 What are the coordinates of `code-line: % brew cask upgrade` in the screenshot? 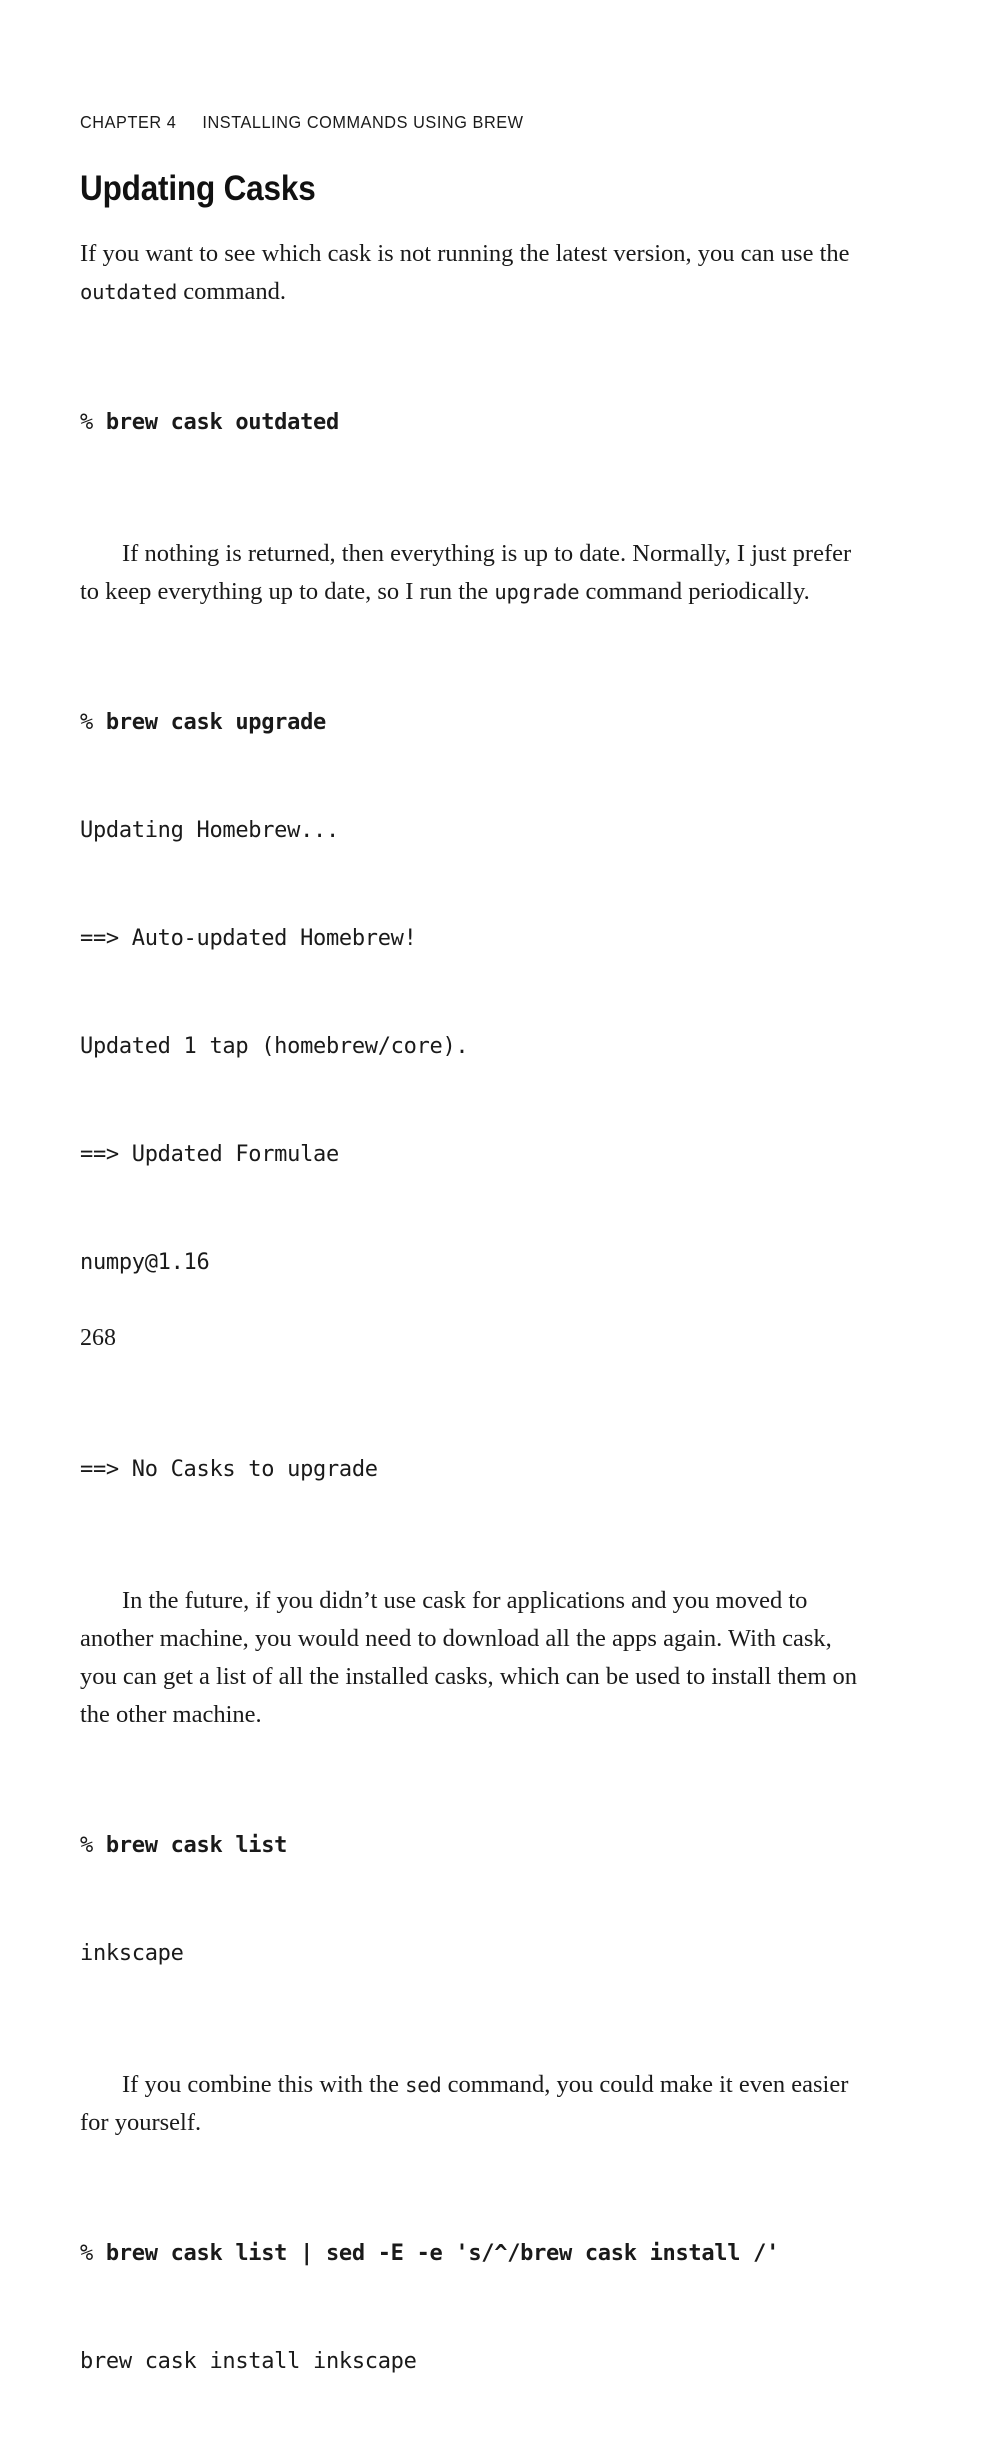 It's located at (475, 723).